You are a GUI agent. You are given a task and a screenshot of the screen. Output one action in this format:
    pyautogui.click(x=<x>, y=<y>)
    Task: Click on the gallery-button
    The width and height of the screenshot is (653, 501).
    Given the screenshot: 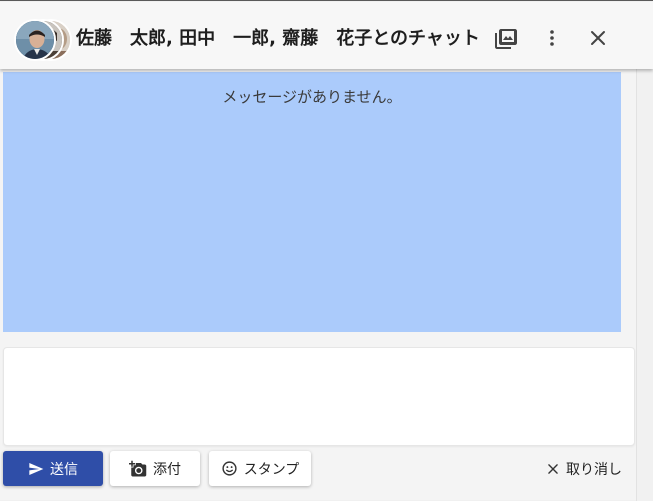 What is the action you would take?
    pyautogui.click(x=506, y=38)
    